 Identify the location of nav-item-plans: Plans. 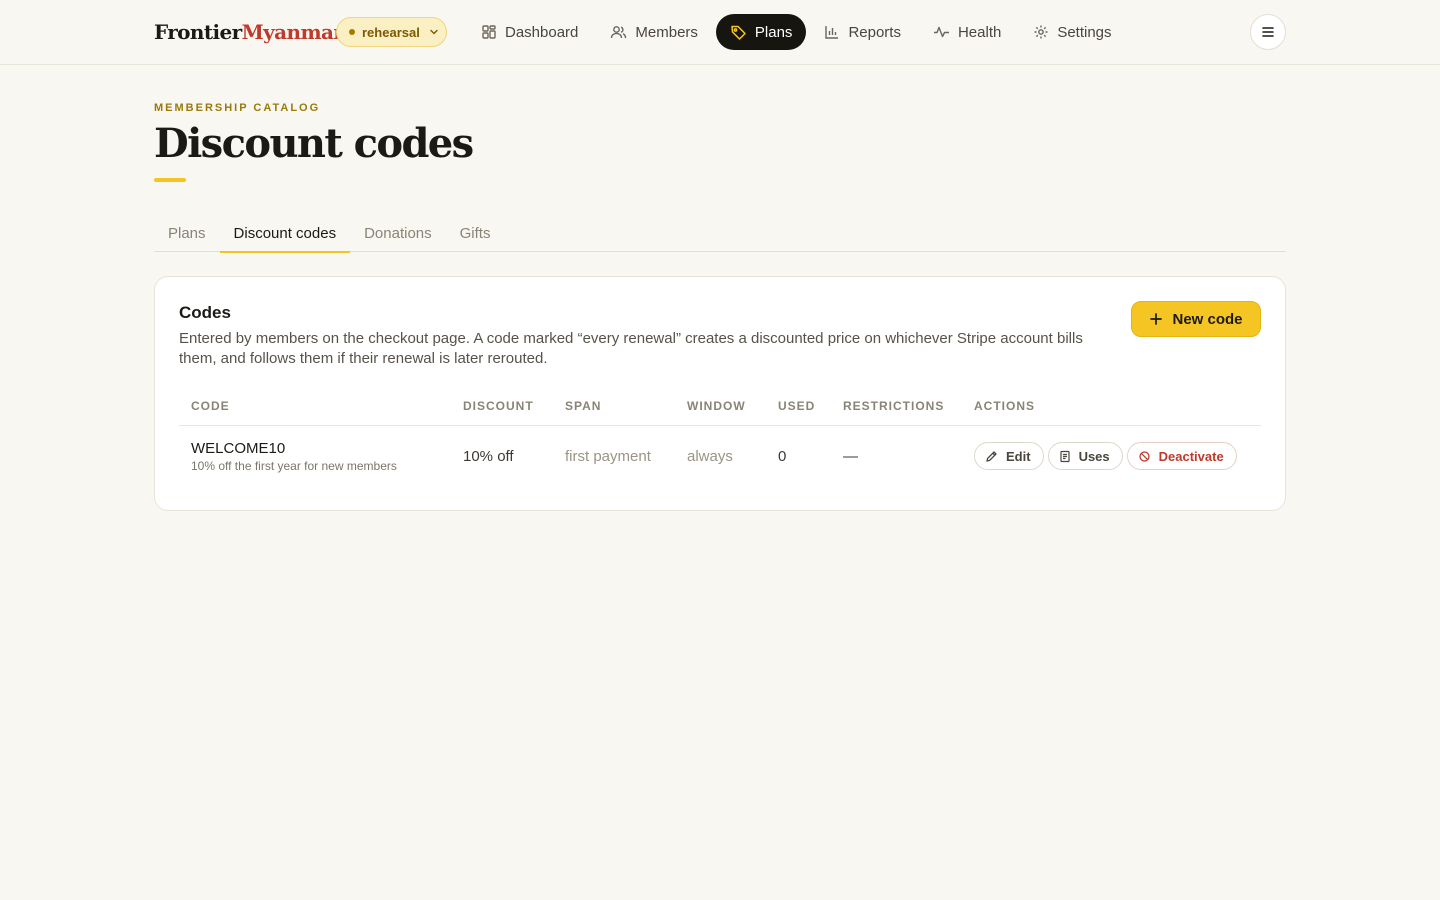
(761, 32).